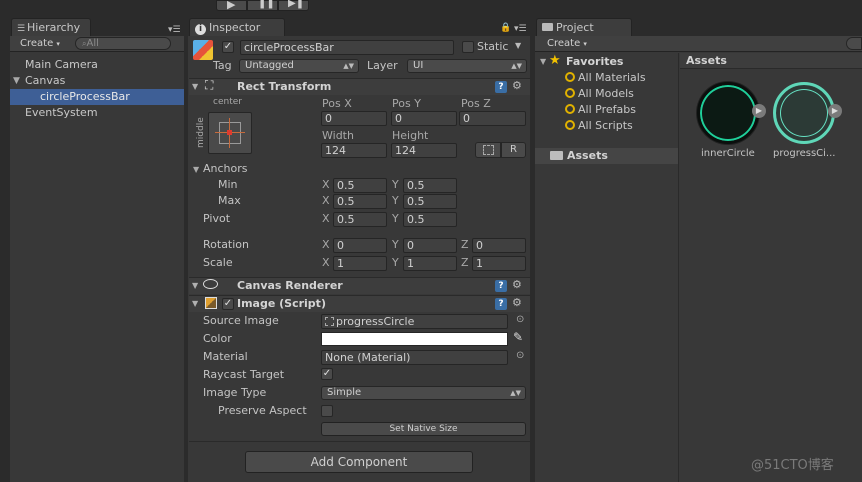 The width and height of the screenshot is (862, 482). I want to click on image-enabled-checkbox: ✓, so click(228, 304).